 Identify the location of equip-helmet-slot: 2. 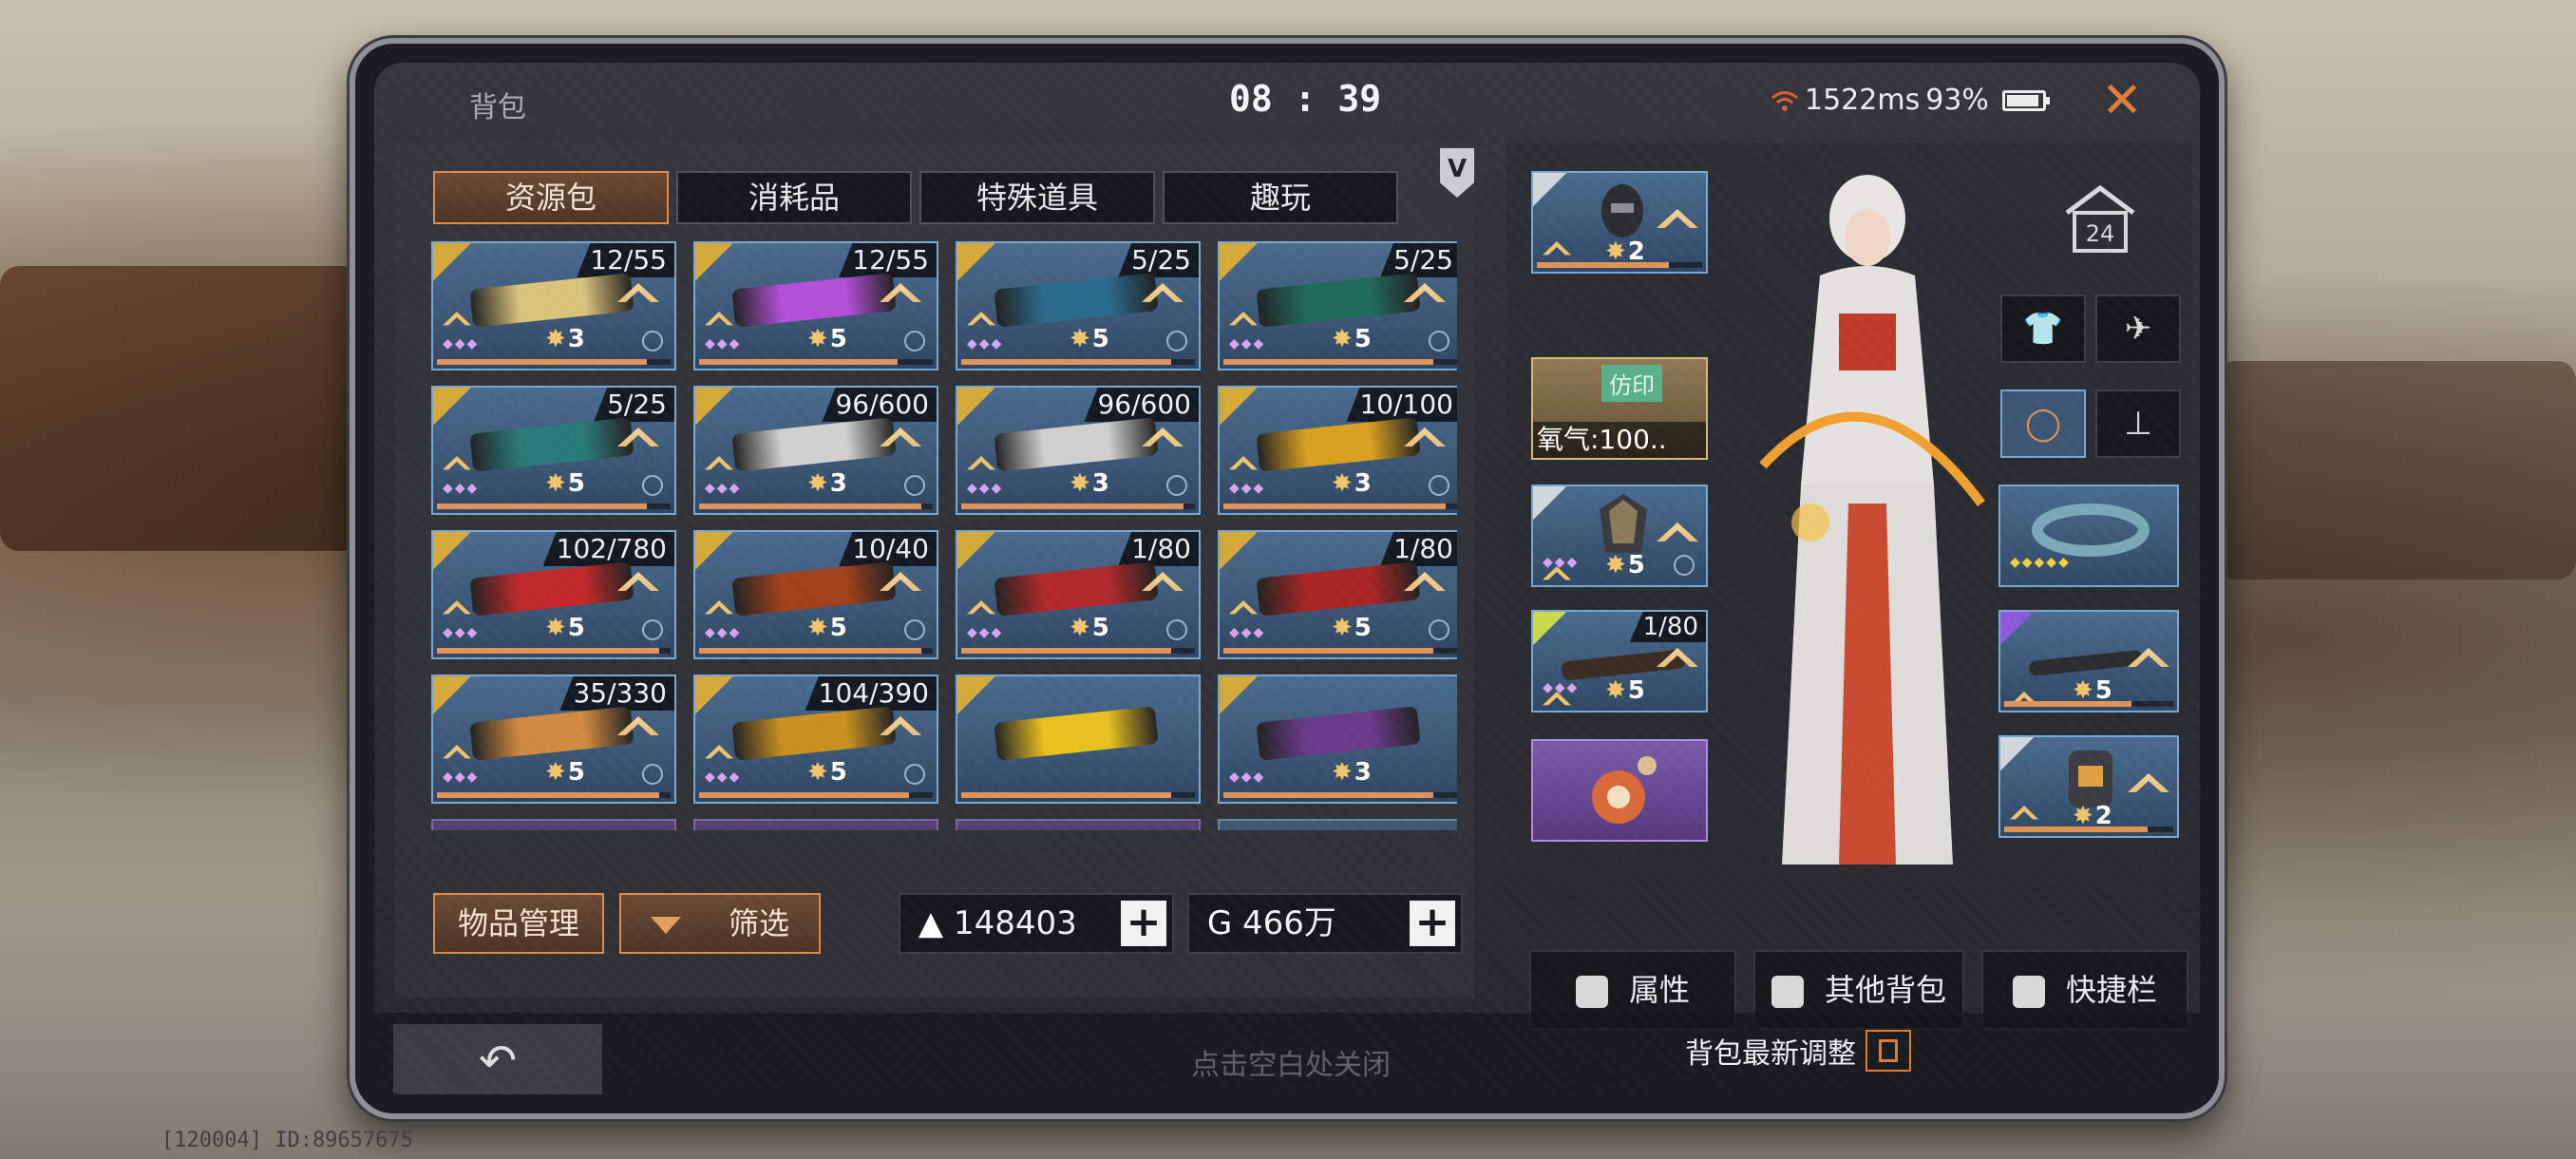
(1619, 222).